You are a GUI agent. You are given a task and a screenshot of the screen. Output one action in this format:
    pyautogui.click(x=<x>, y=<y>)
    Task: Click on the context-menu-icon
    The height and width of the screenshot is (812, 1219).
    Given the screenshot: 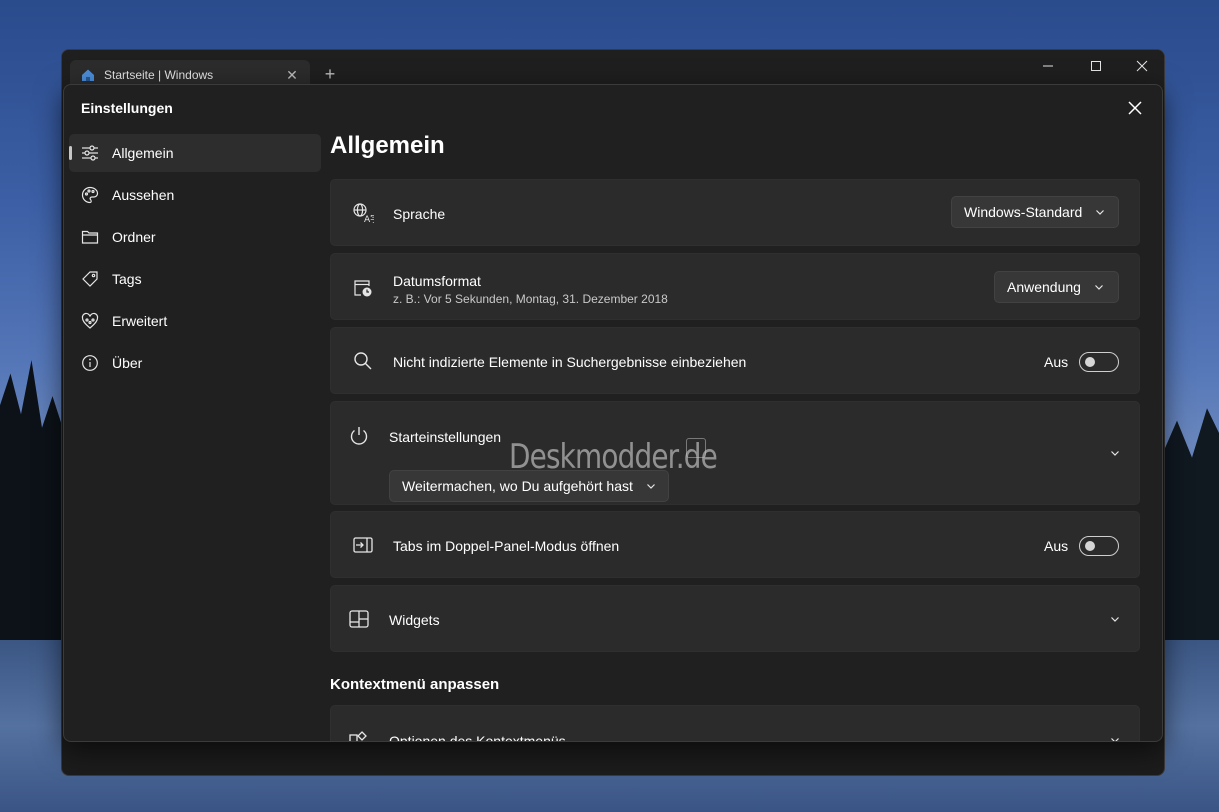 What is the action you would take?
    pyautogui.click(x=359, y=734)
    